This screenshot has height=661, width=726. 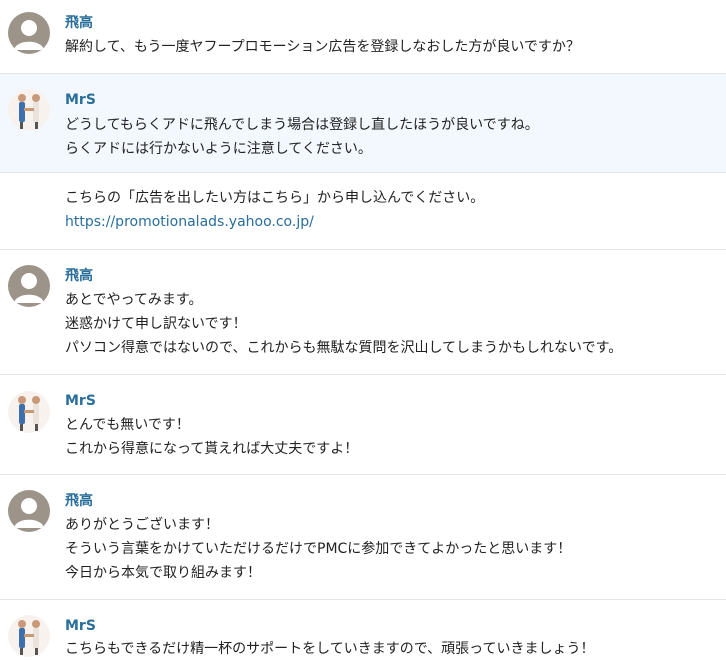 I want to click on message-body: こちらもできるだけ精一杯のサポートをしていきますので、頑張っていきましょう！, so click(x=329, y=649).